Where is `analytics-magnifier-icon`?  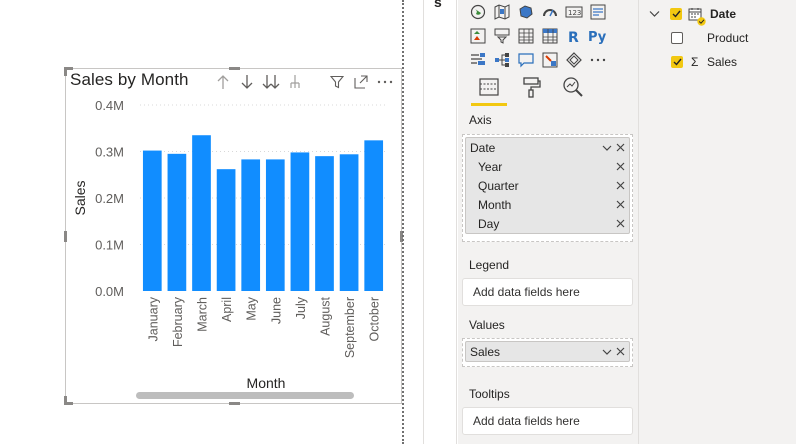 analytics-magnifier-icon is located at coordinates (573, 89).